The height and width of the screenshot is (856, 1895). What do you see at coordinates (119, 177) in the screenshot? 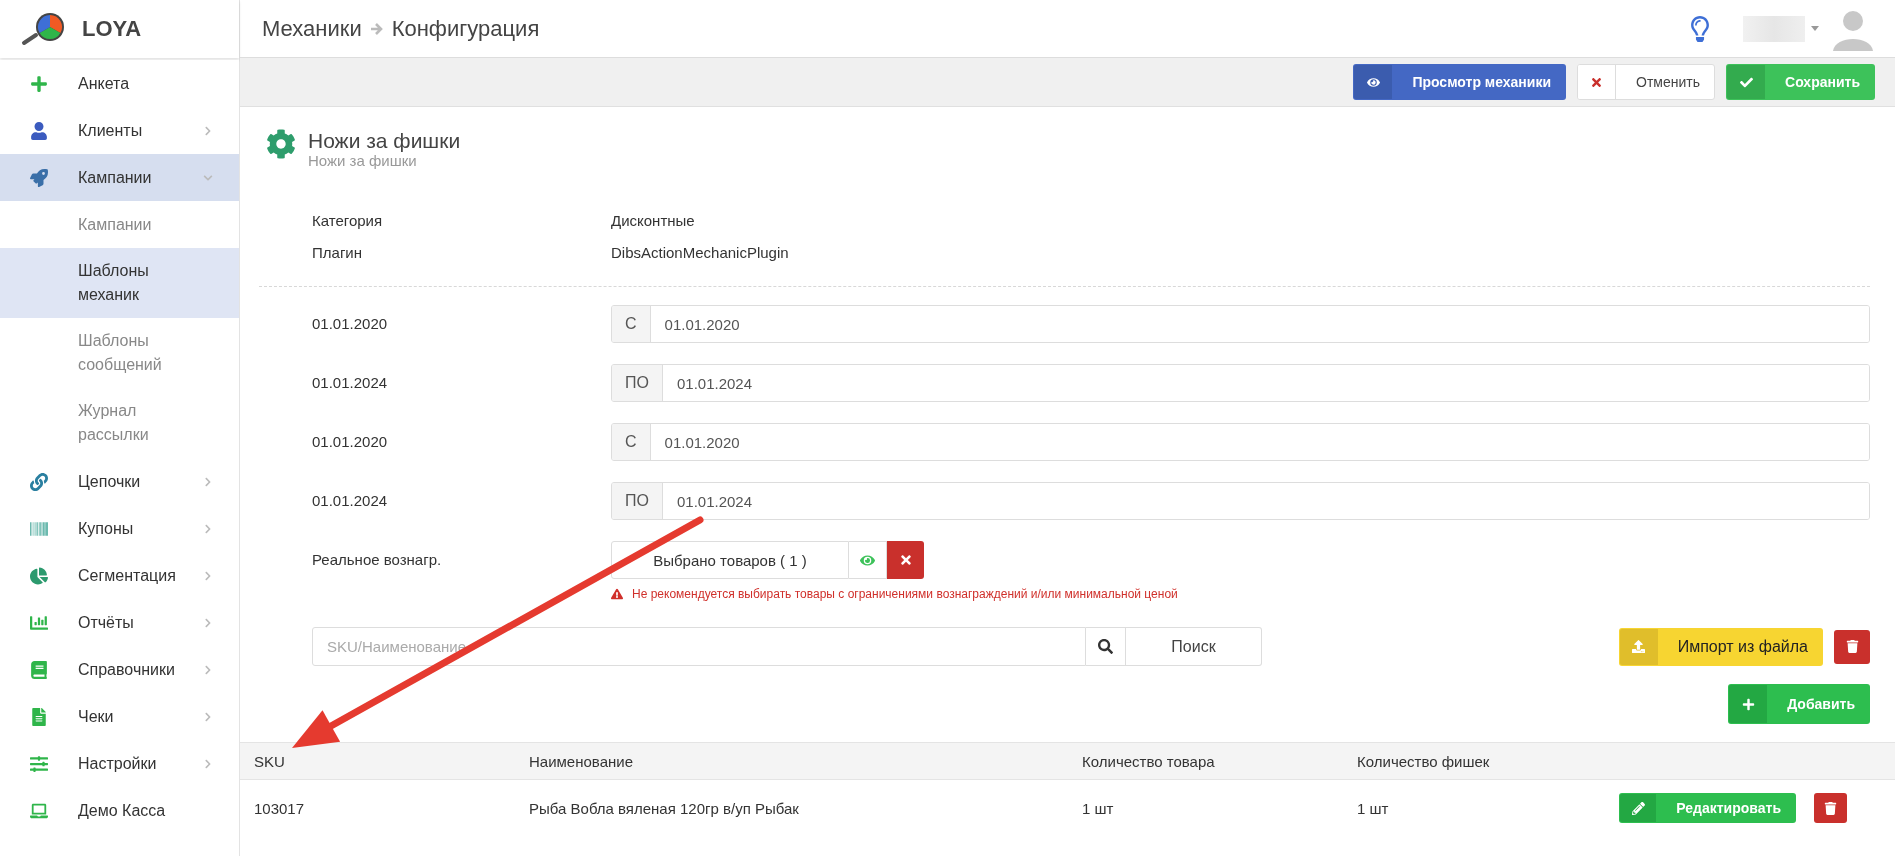
I see `sidebar-item: Кампании` at bounding box center [119, 177].